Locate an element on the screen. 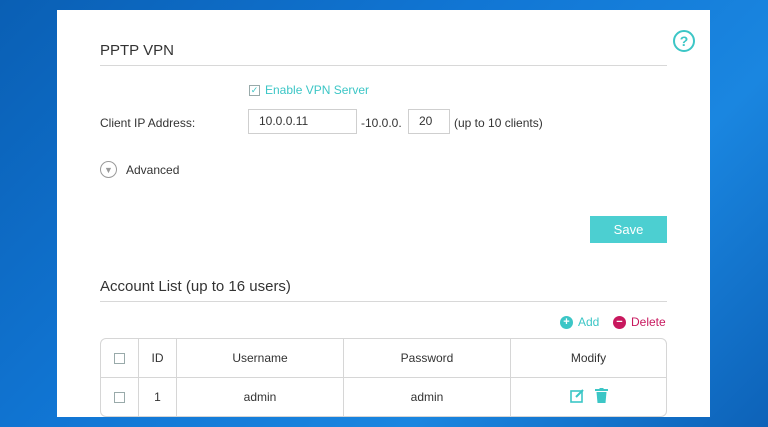 The width and height of the screenshot is (768, 427). enable-vpn-label: Enable VPN Server is located at coordinates (317, 90).